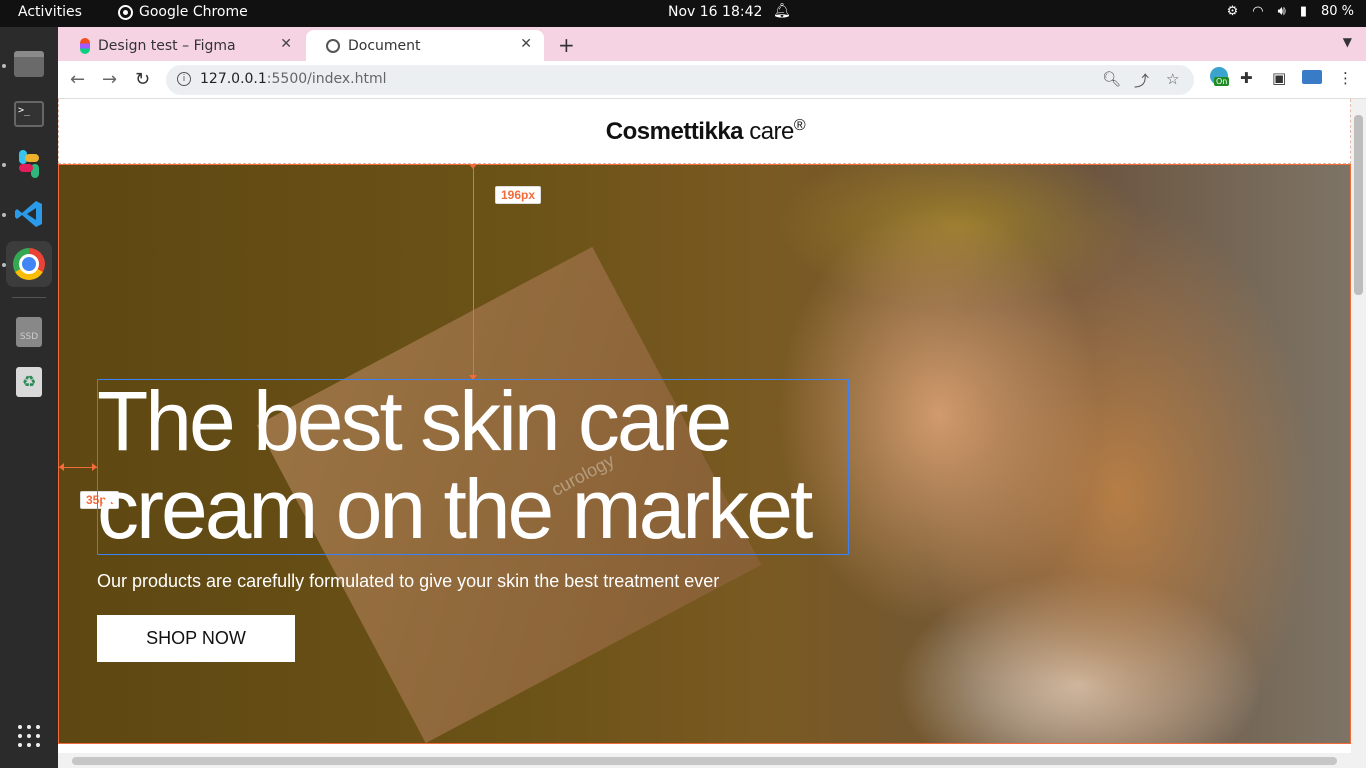 This screenshot has width=1366, height=768. What do you see at coordinates (29, 114) in the screenshot?
I see `terminal-app-icon: >_` at bounding box center [29, 114].